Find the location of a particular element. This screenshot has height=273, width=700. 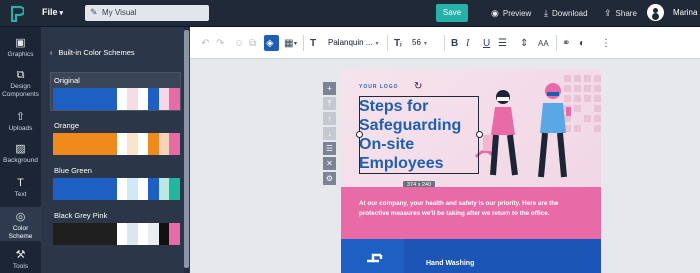

panel-header: ‹ Built-in Color Schemes is located at coordinates (92, 52).